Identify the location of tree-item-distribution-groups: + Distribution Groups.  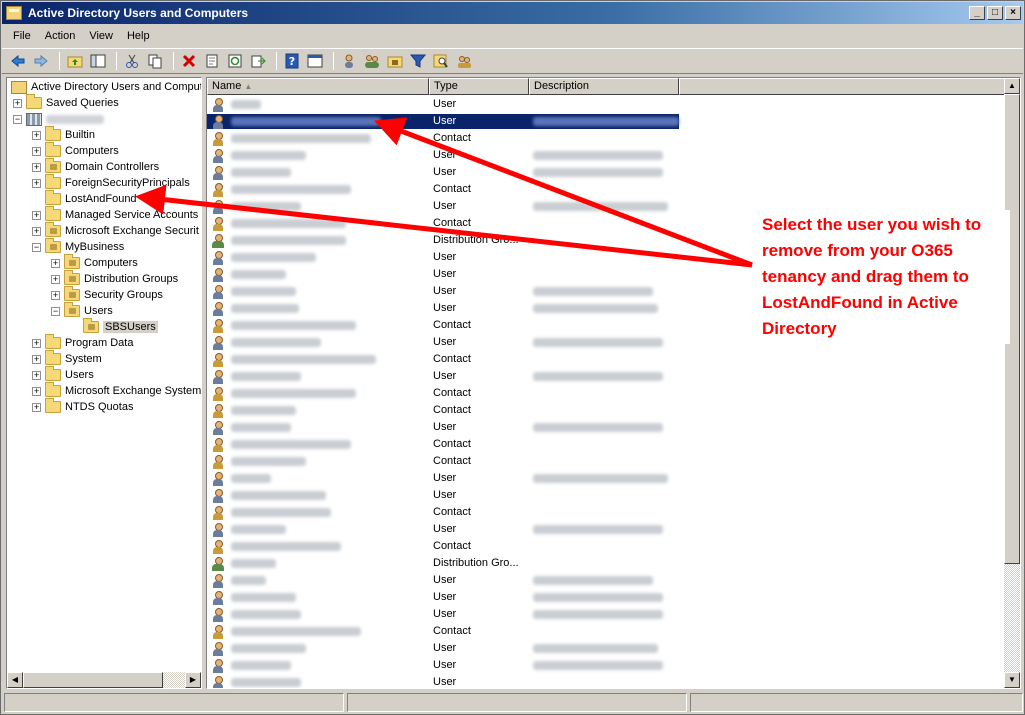
(114, 278).